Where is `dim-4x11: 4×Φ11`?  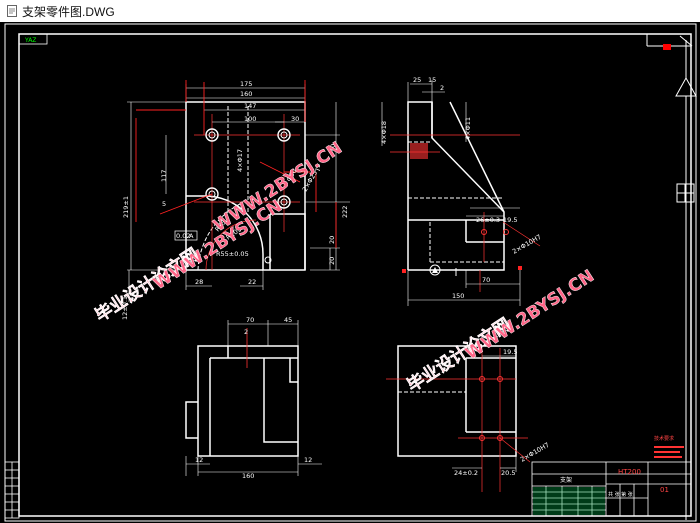
dim-4x11: 4×Φ11 is located at coordinates (468, 128).